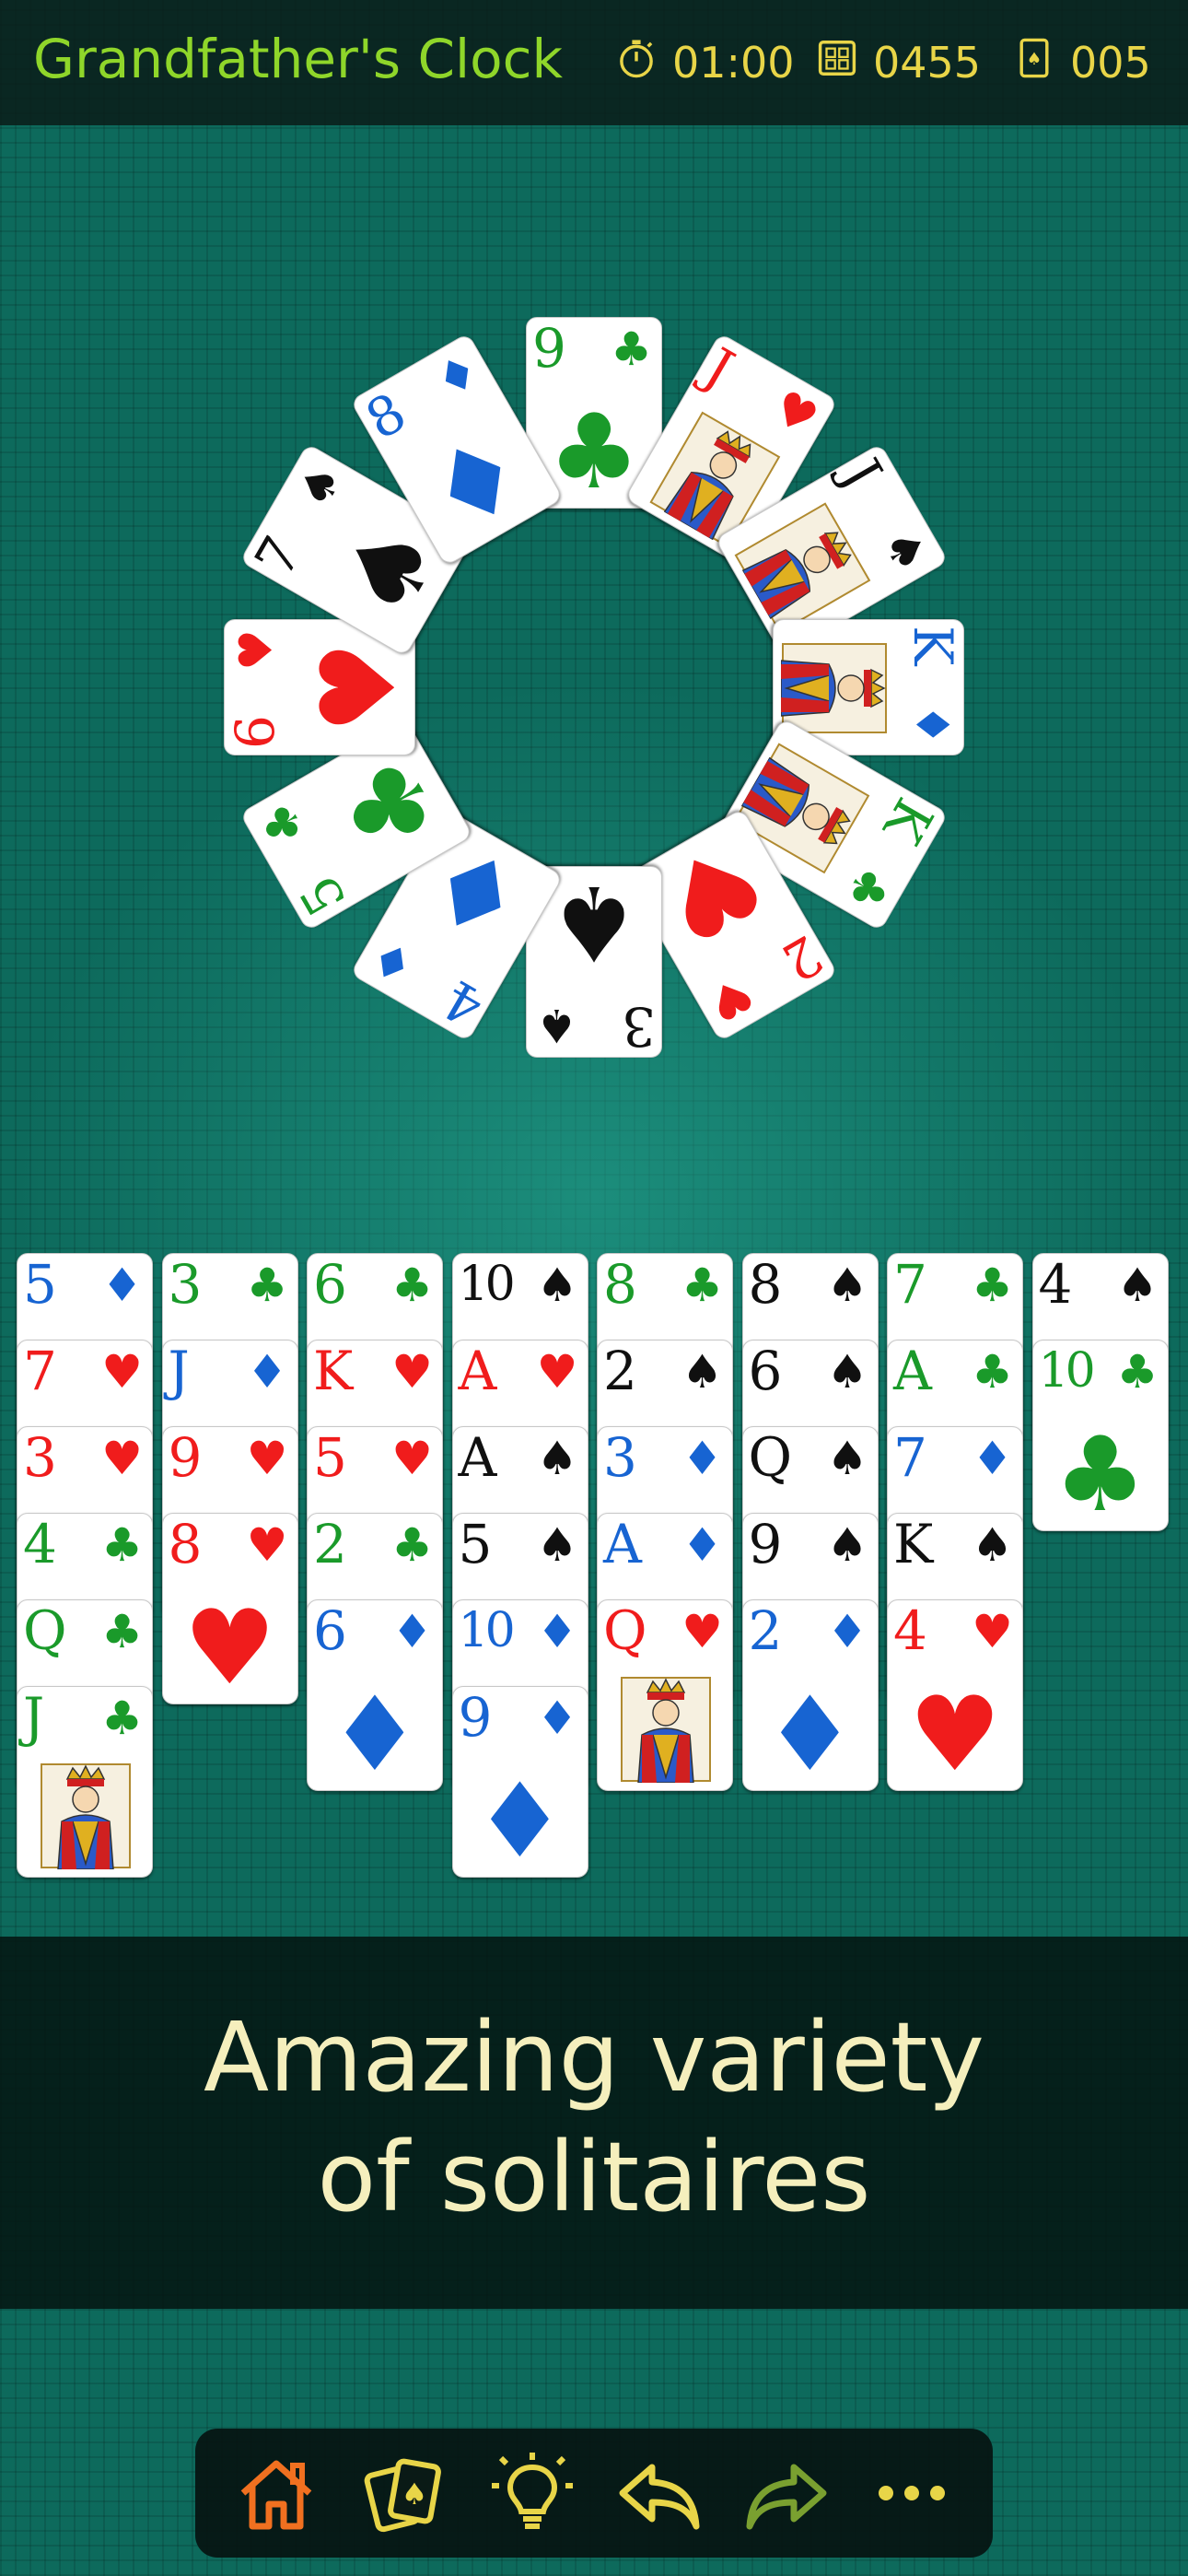 The image size is (1188, 2576). I want to click on moves-card-icon: ♠, so click(1034, 63).